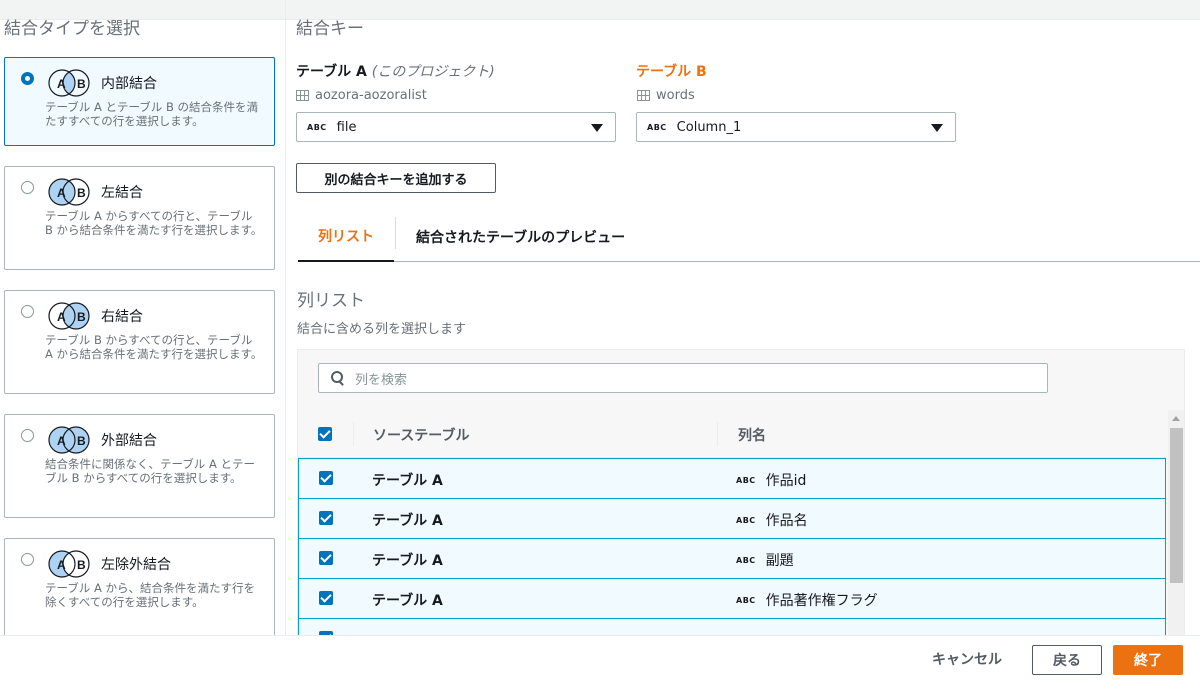  I want to click on join-name-outer: 外部結合, so click(129, 441).